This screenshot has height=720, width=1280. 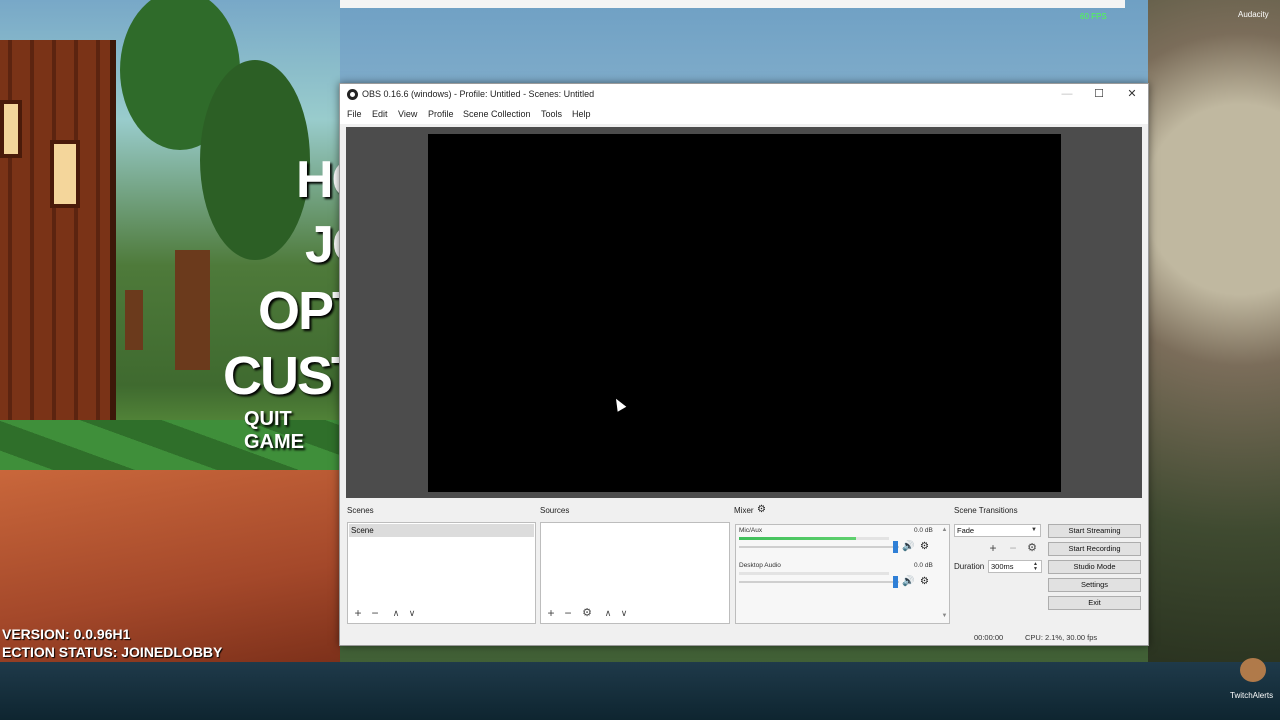 What do you see at coordinates (380, 114) in the screenshot?
I see `menu-edit: Edit` at bounding box center [380, 114].